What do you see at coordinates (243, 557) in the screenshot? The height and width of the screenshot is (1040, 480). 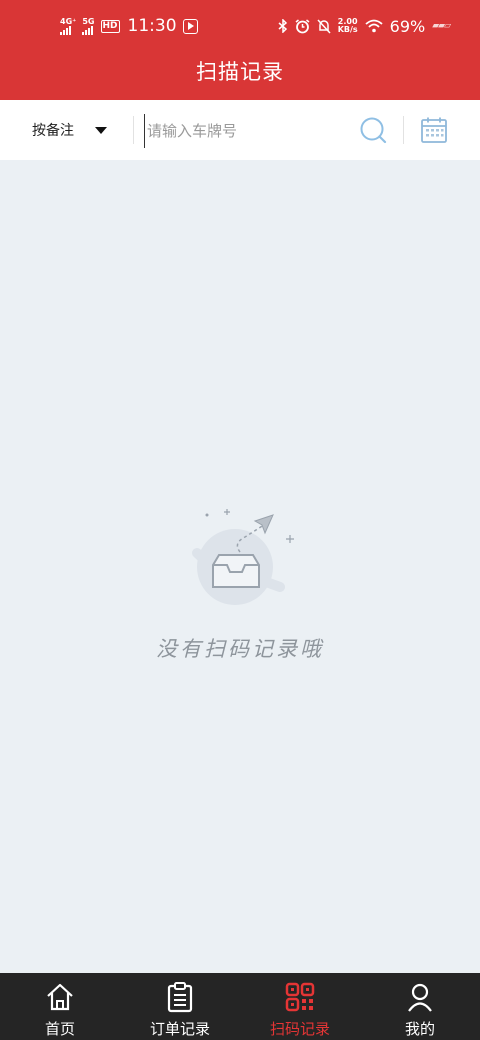 I see `empty-inbox-icon` at bounding box center [243, 557].